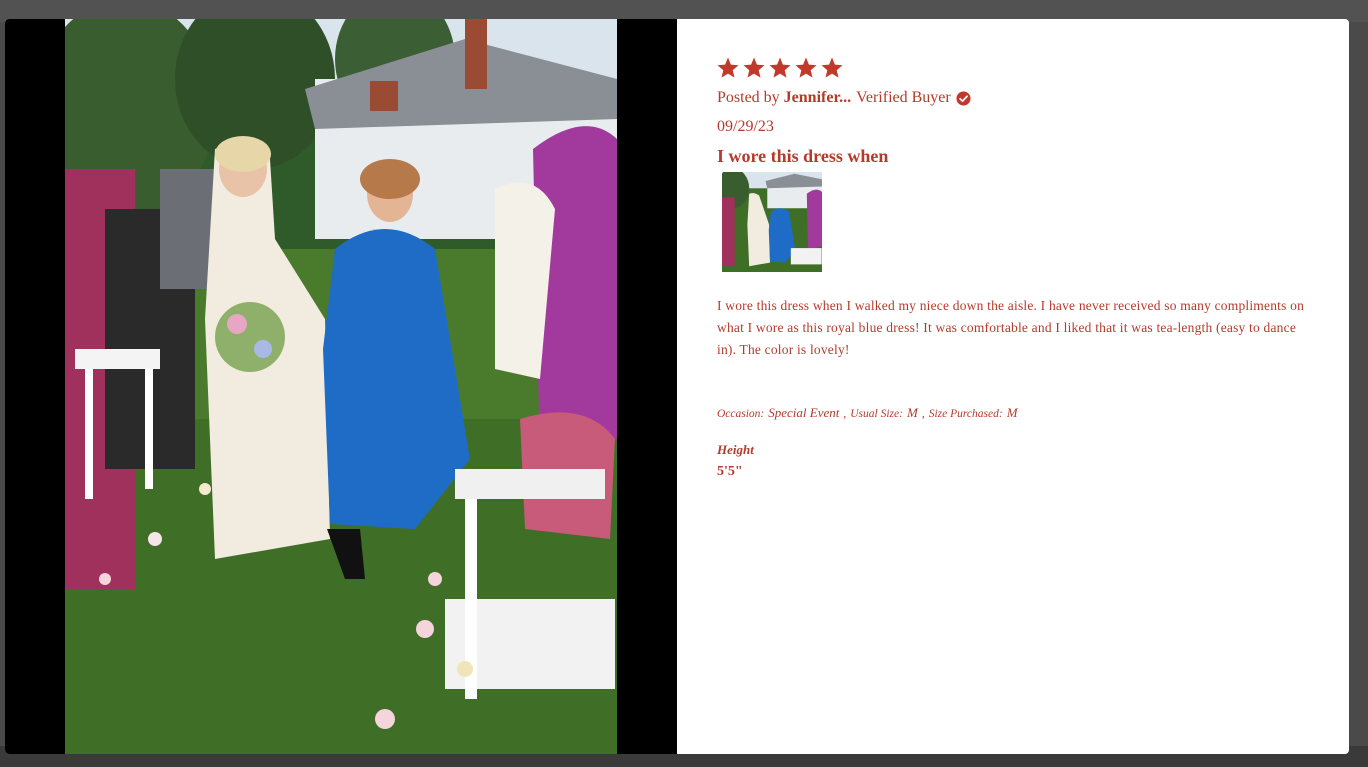 The height and width of the screenshot is (767, 1368). I want to click on verified-buyer-label: Verified Buyer, so click(903, 97).